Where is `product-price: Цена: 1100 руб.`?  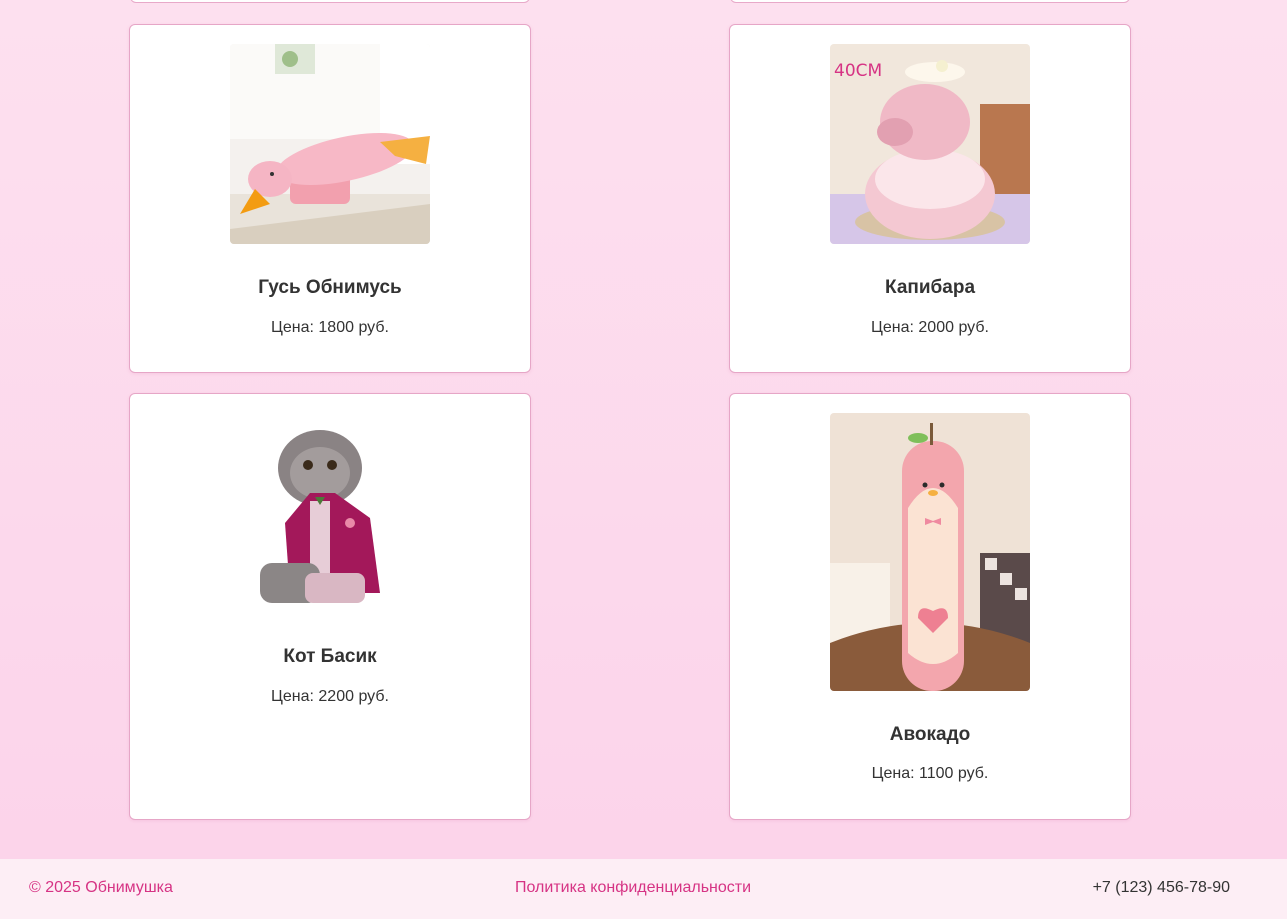
product-price: Цена: 1100 руб. is located at coordinates (930, 773).